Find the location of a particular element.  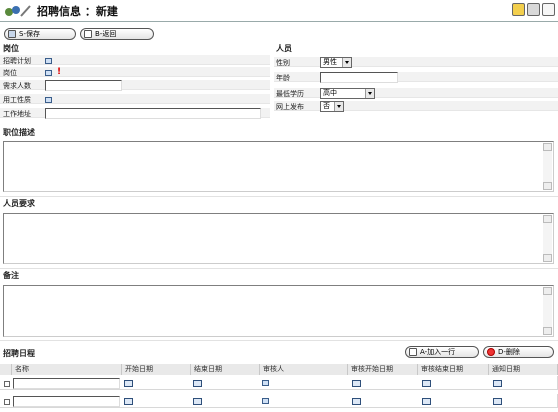

education-select: 高中 is located at coordinates (347, 93).